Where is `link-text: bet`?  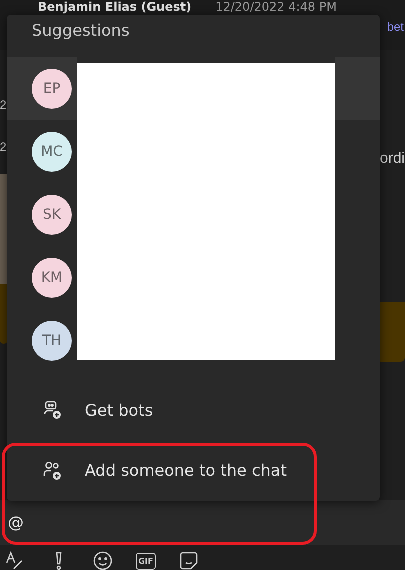
link-text: bet is located at coordinates (395, 27).